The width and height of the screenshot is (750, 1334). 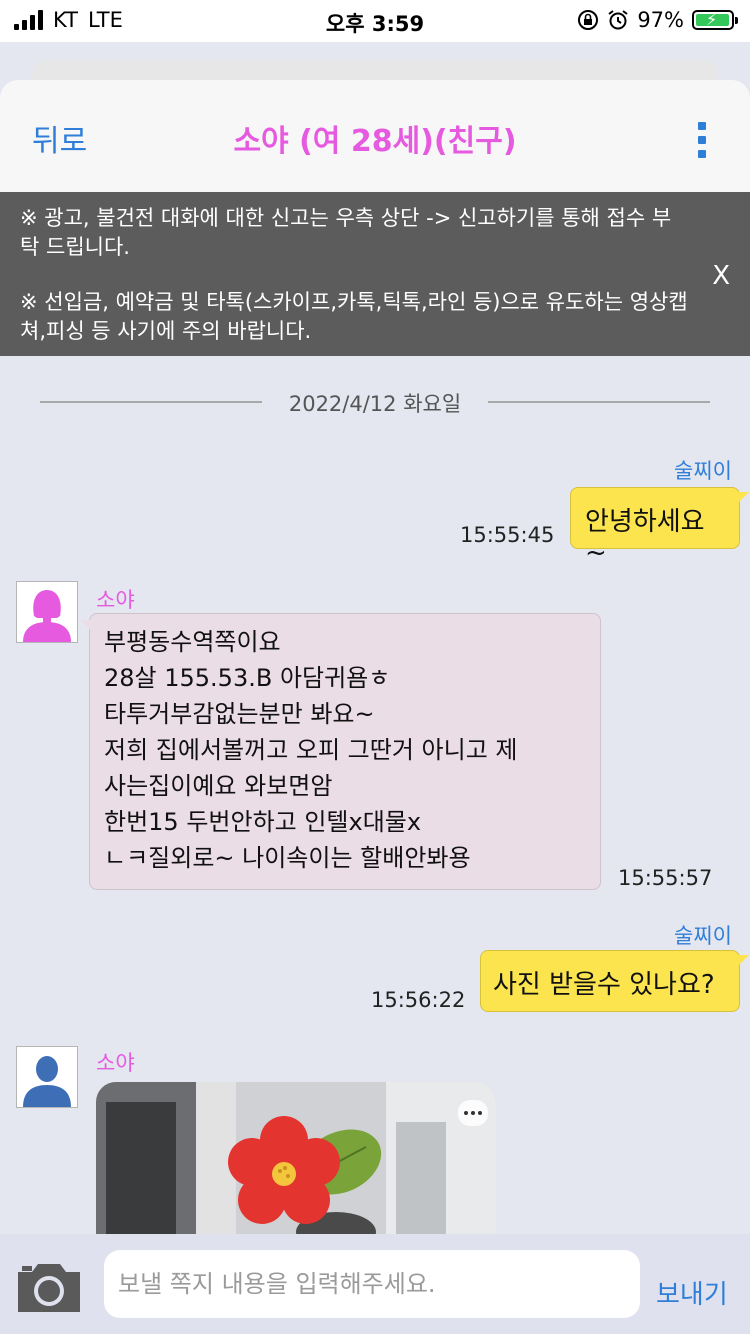 What do you see at coordinates (287, 858) in the screenshot?
I see `message-line: ㄴㅋ질외로~ 나이속이는 할배안봐용` at bounding box center [287, 858].